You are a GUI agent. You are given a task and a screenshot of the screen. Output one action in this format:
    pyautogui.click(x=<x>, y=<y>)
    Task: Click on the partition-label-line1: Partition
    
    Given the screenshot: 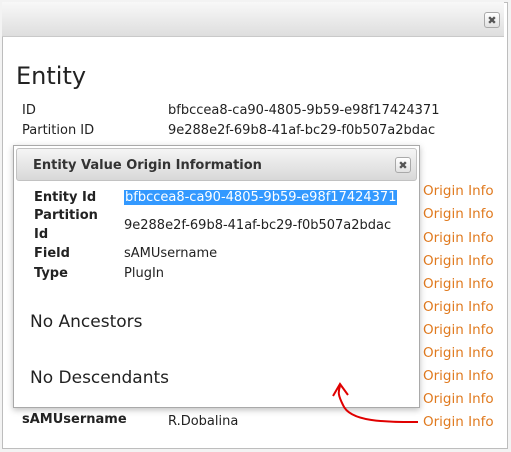 What is the action you would take?
    pyautogui.click(x=66, y=215)
    